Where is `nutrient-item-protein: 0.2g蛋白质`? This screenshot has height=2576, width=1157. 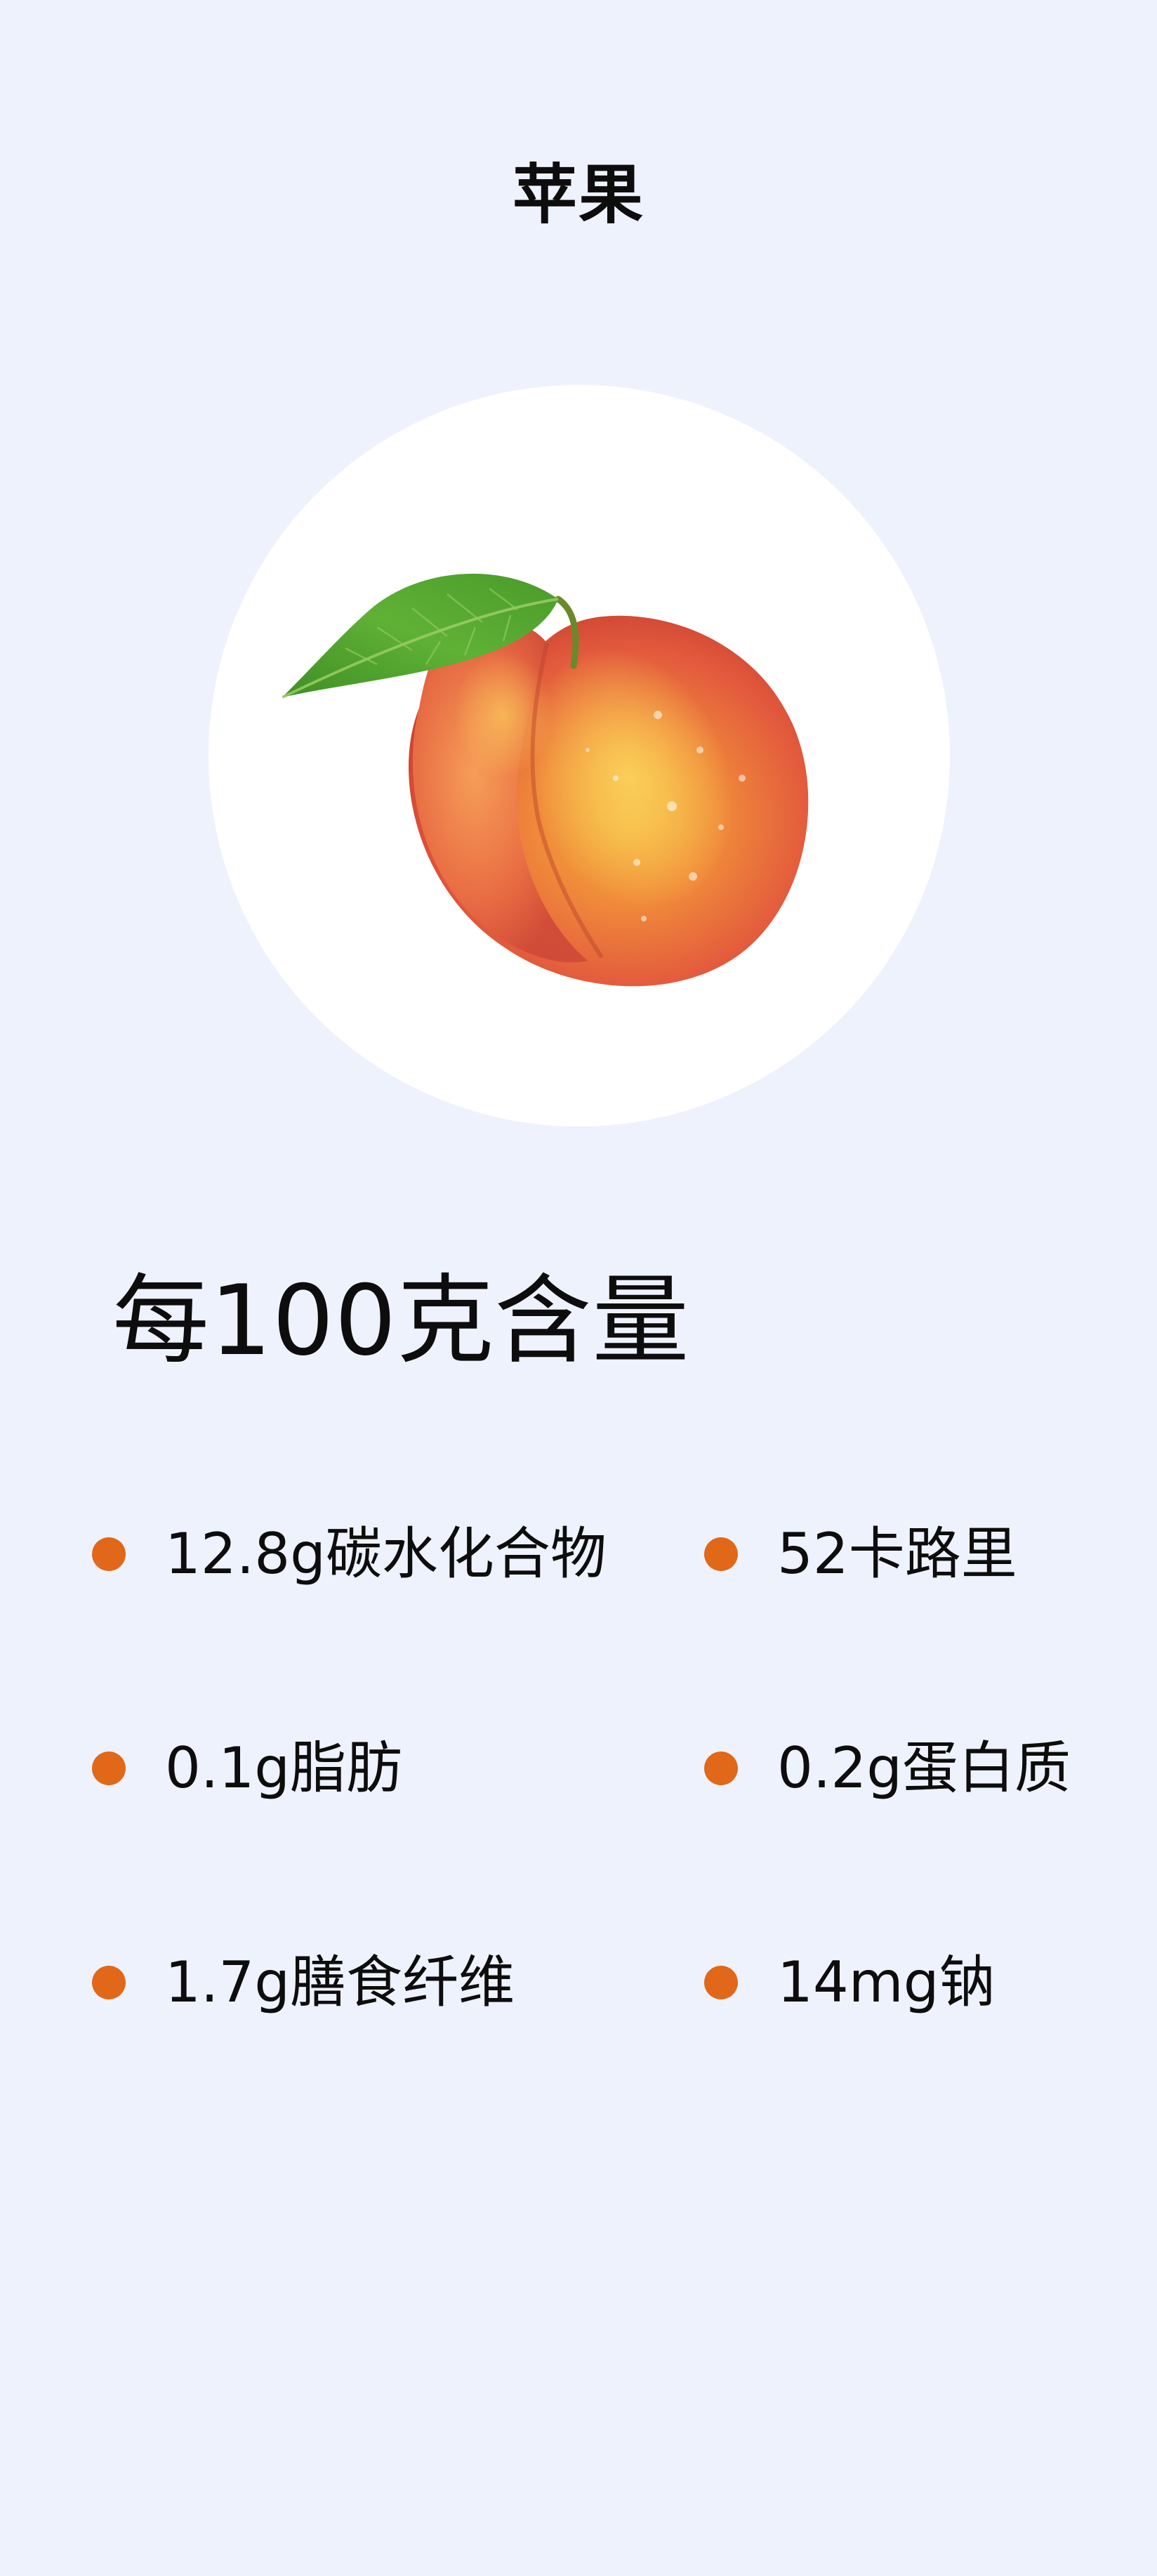 nutrient-item-protein: 0.2g蛋白质 is located at coordinates (887, 1768).